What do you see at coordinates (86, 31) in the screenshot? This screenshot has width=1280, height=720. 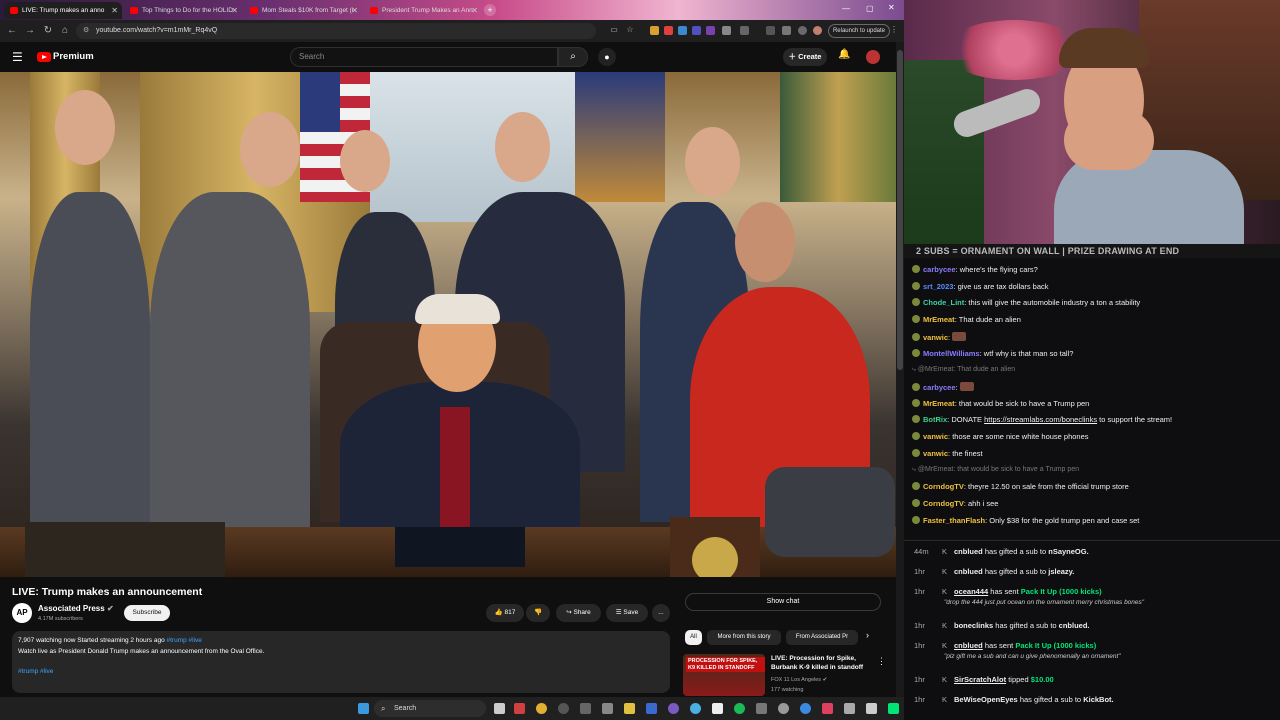 I see `site-info-icon: ⚙` at bounding box center [86, 31].